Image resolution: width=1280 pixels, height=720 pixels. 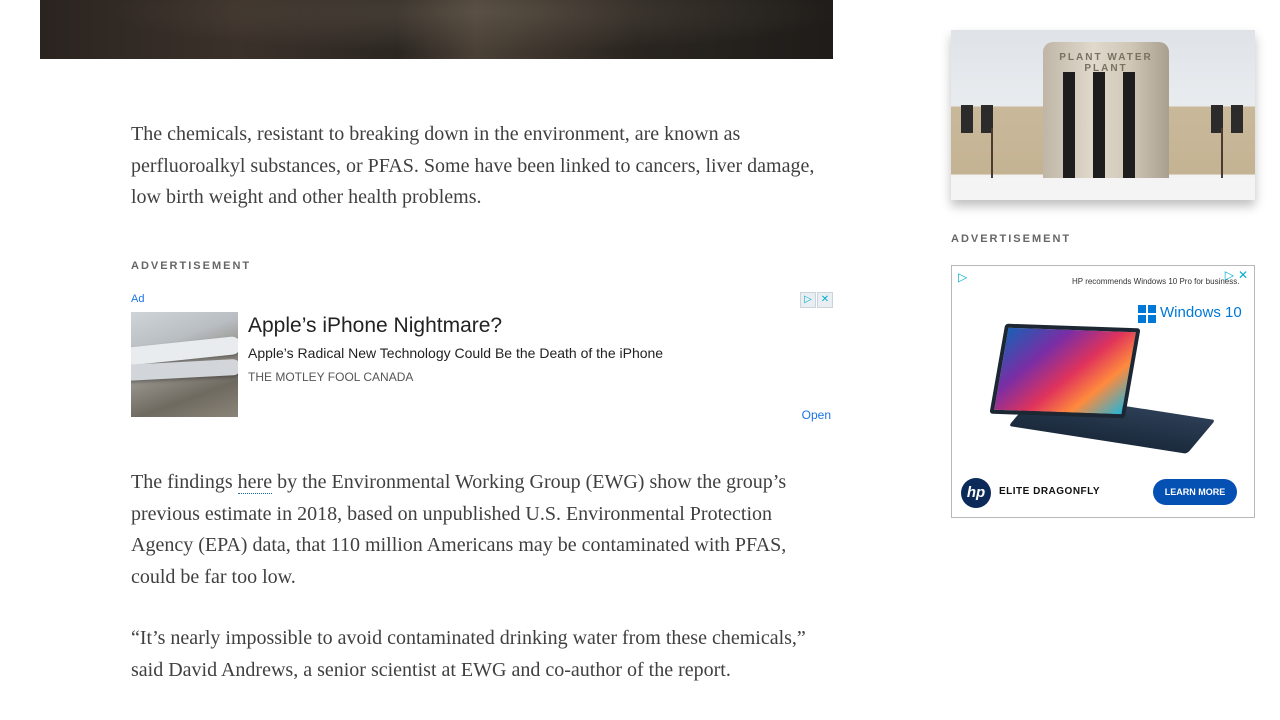 I want to click on ad-source: THE MOTLEY FOOL CANADA, so click(x=331, y=377).